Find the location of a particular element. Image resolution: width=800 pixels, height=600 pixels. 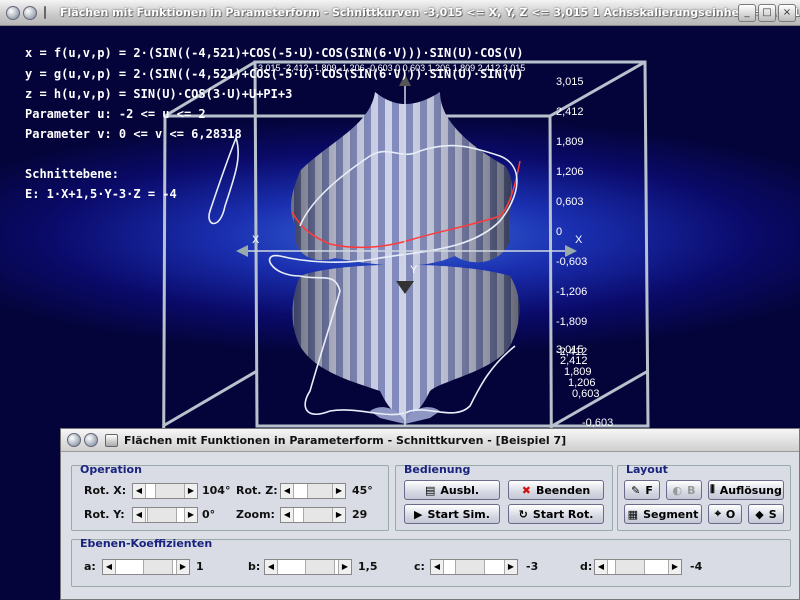

start-sim-button: ▶ Start Sim. is located at coordinates (452, 514).